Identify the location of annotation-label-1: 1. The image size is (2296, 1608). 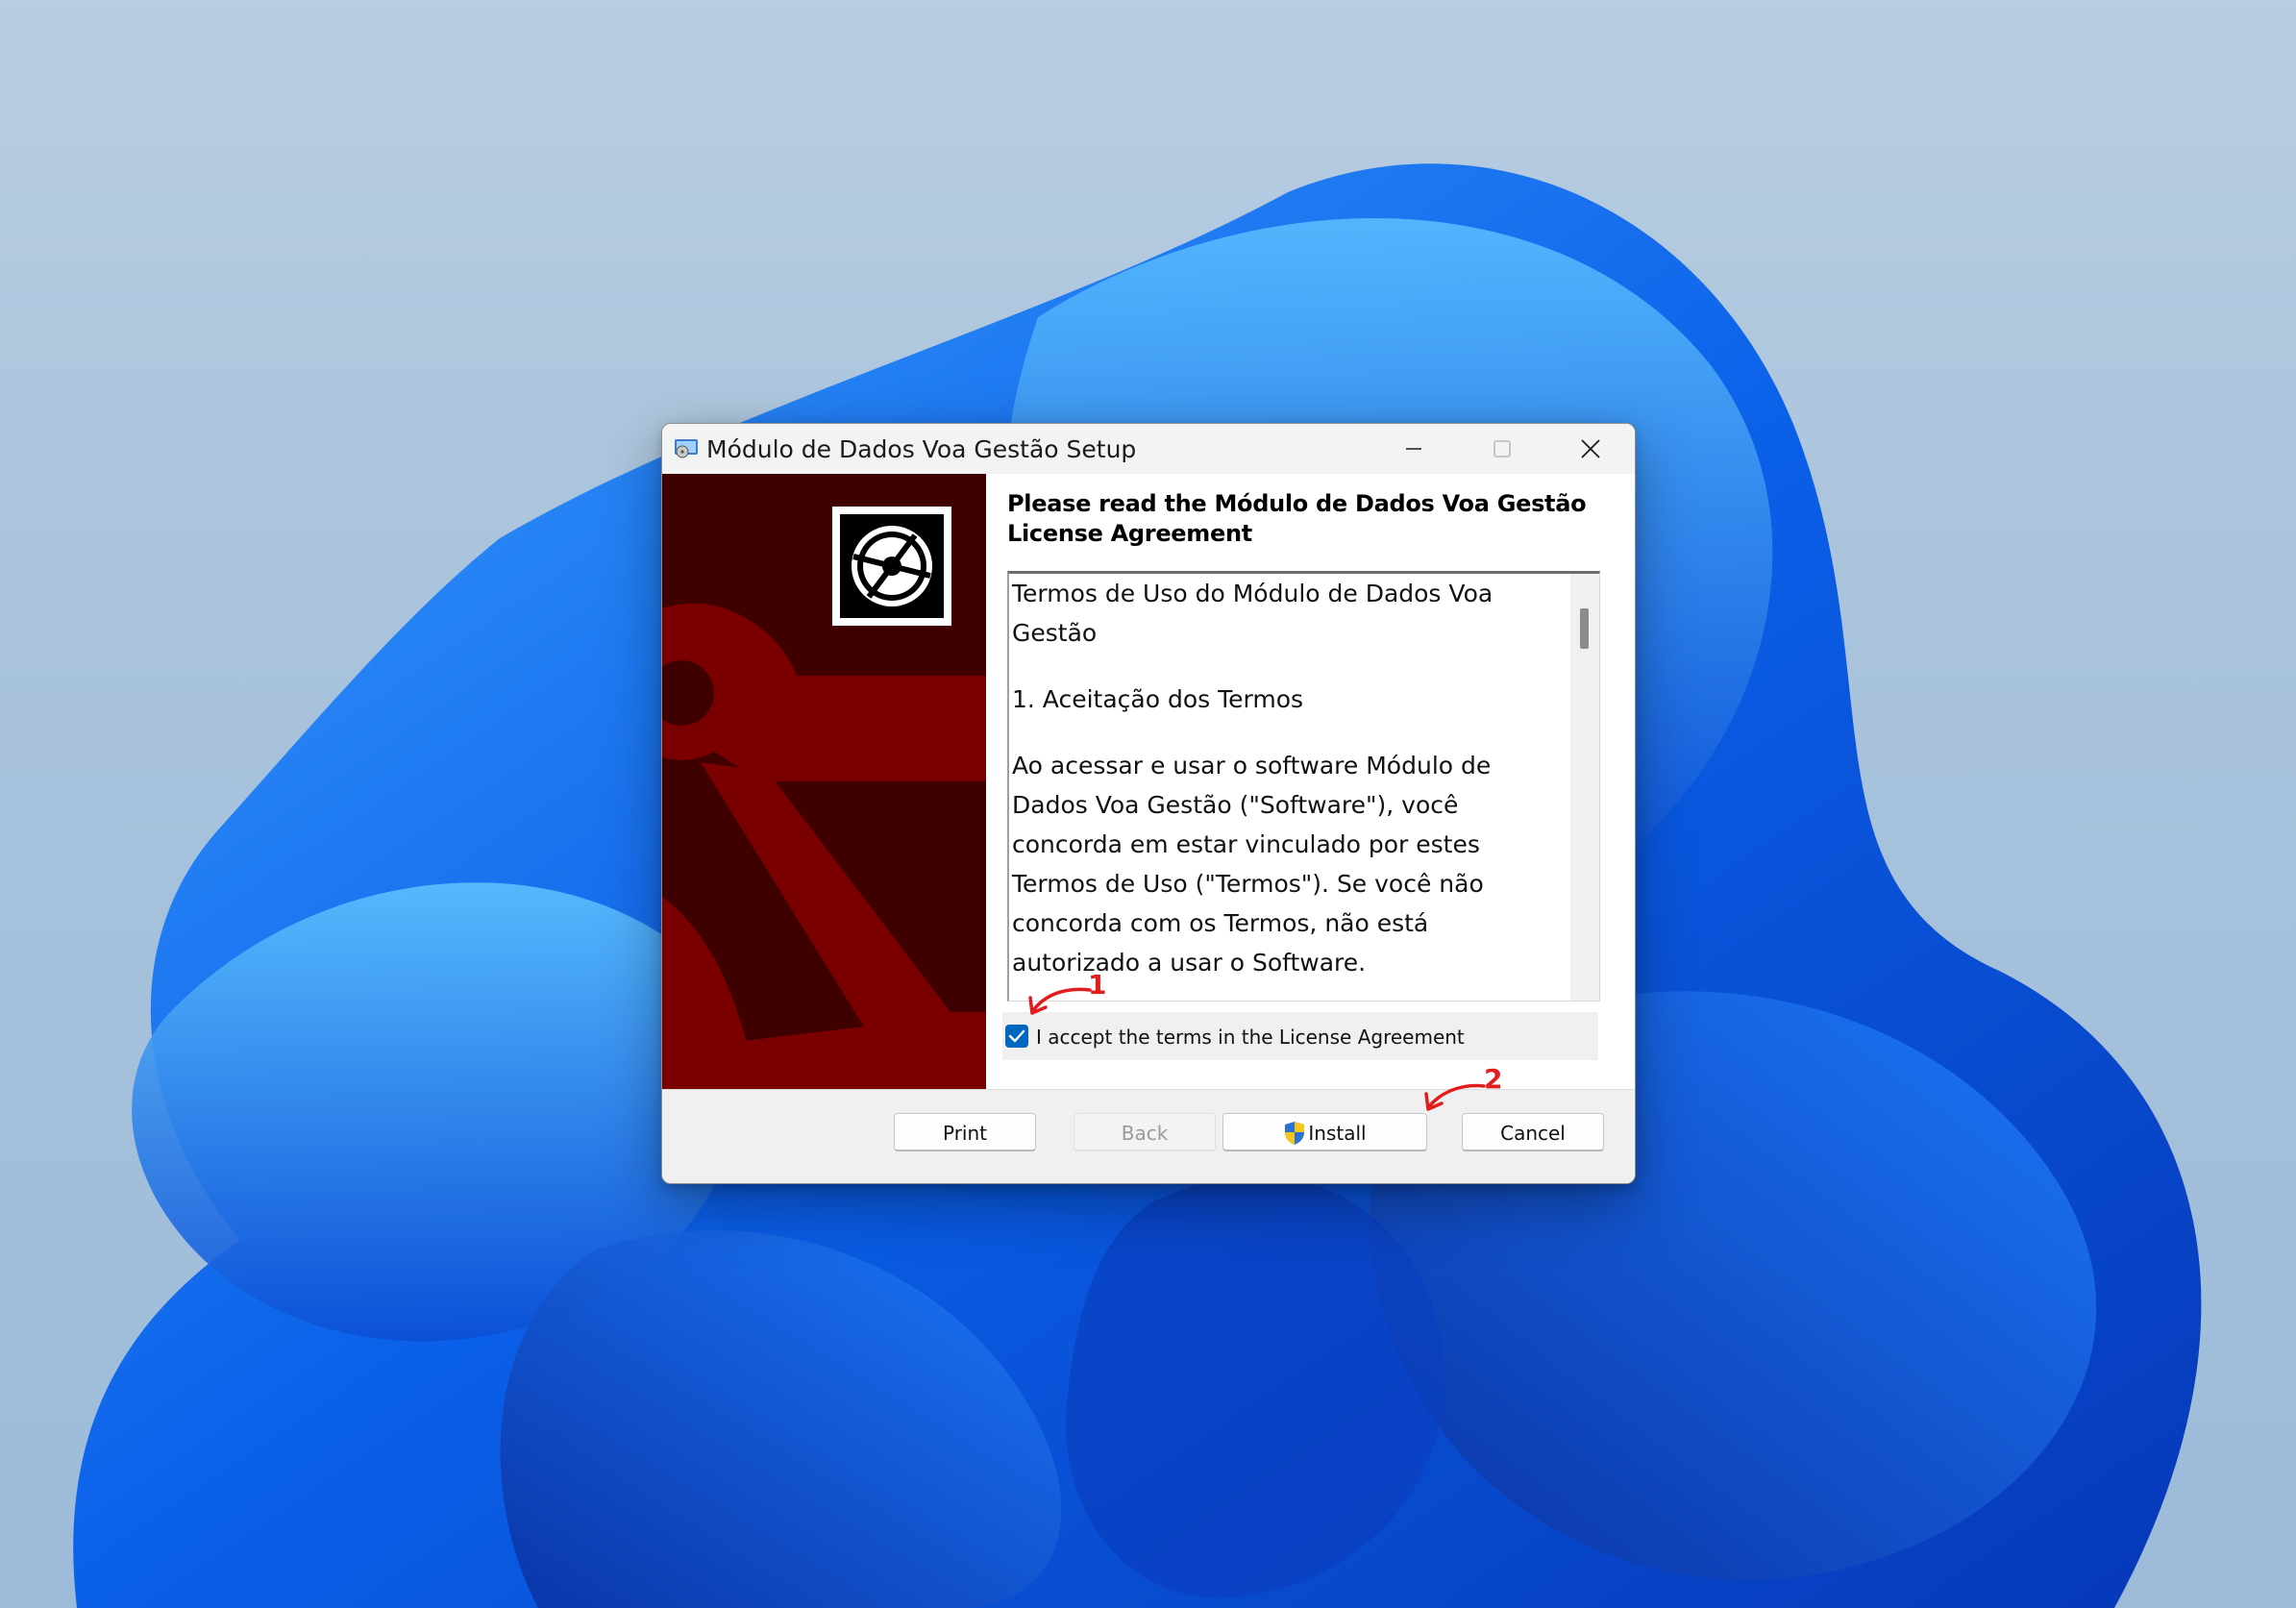
(1097, 985).